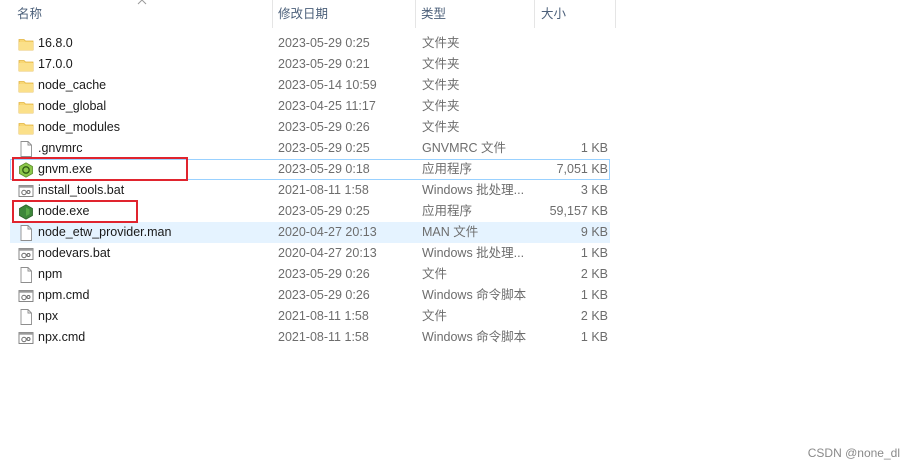  I want to click on file-row: npm 2023-05-29 0:26 文件 2 KB, so click(310, 274).